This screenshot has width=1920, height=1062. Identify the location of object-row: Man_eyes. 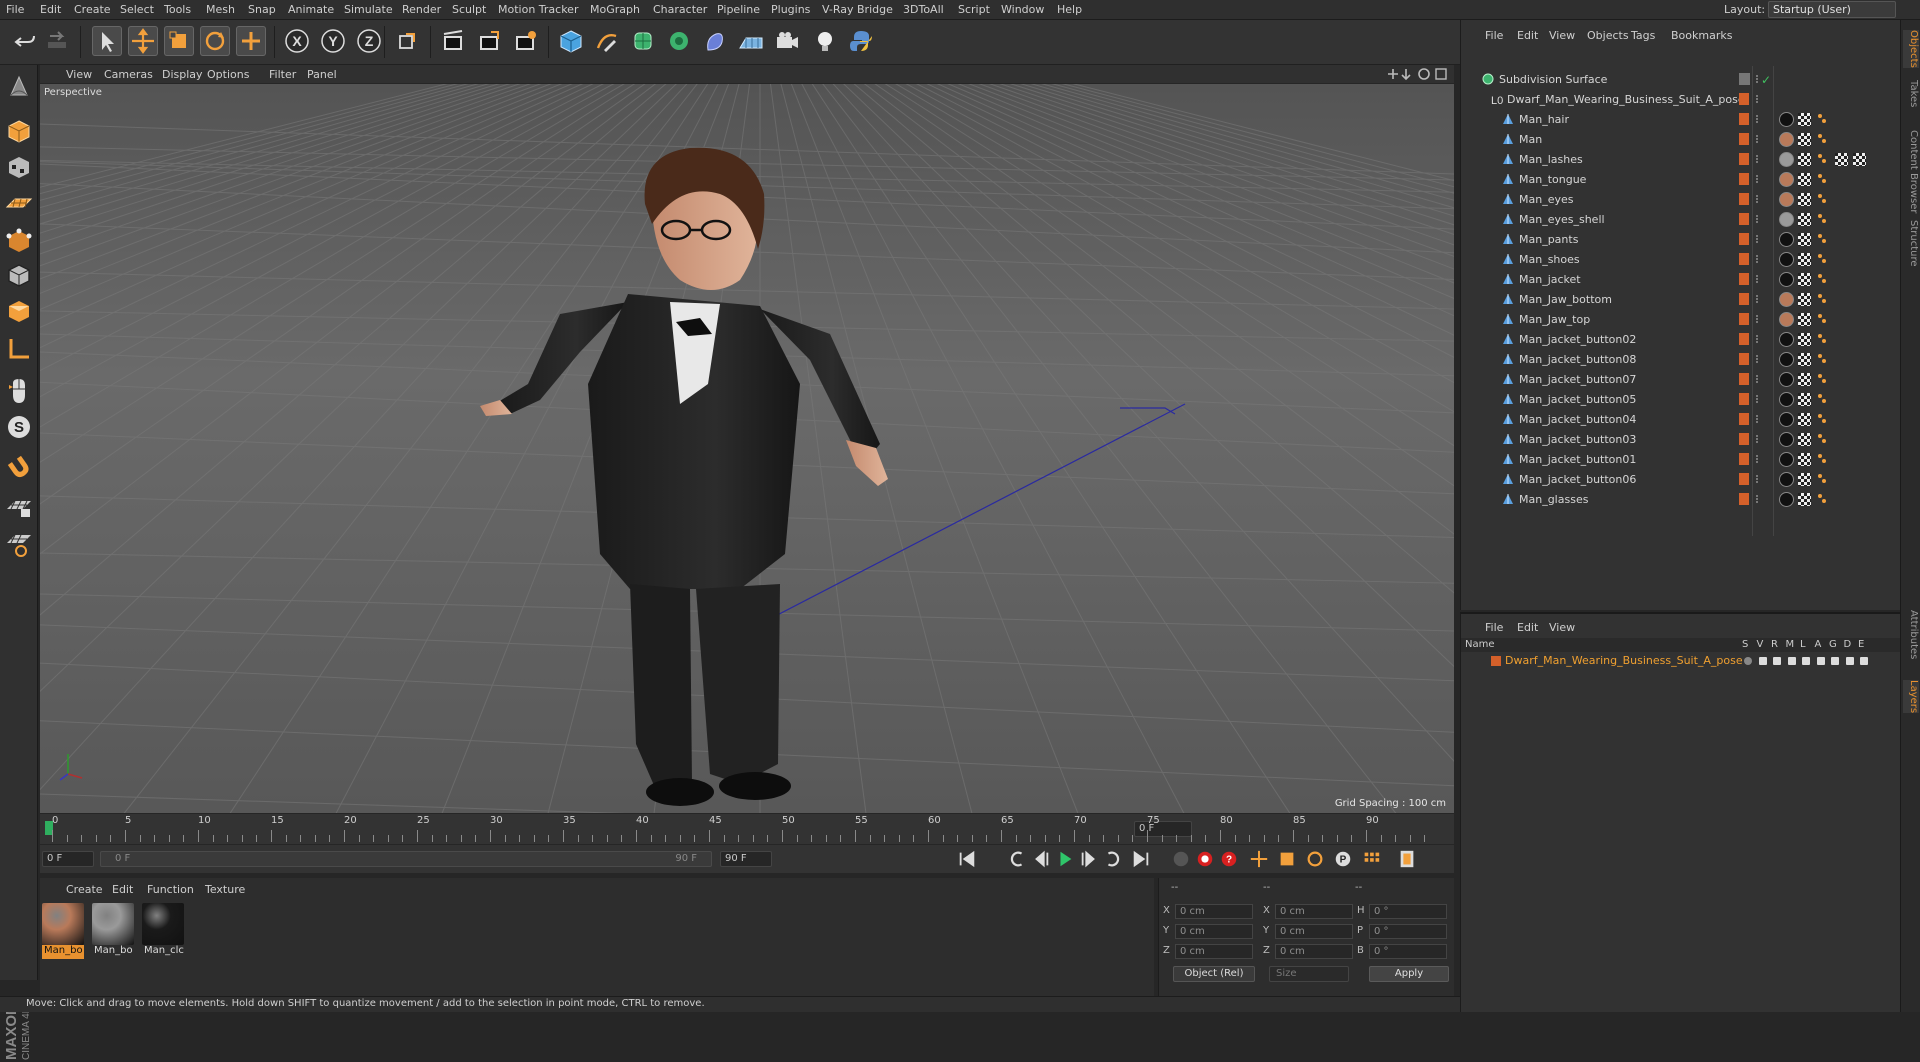
(1681, 200).